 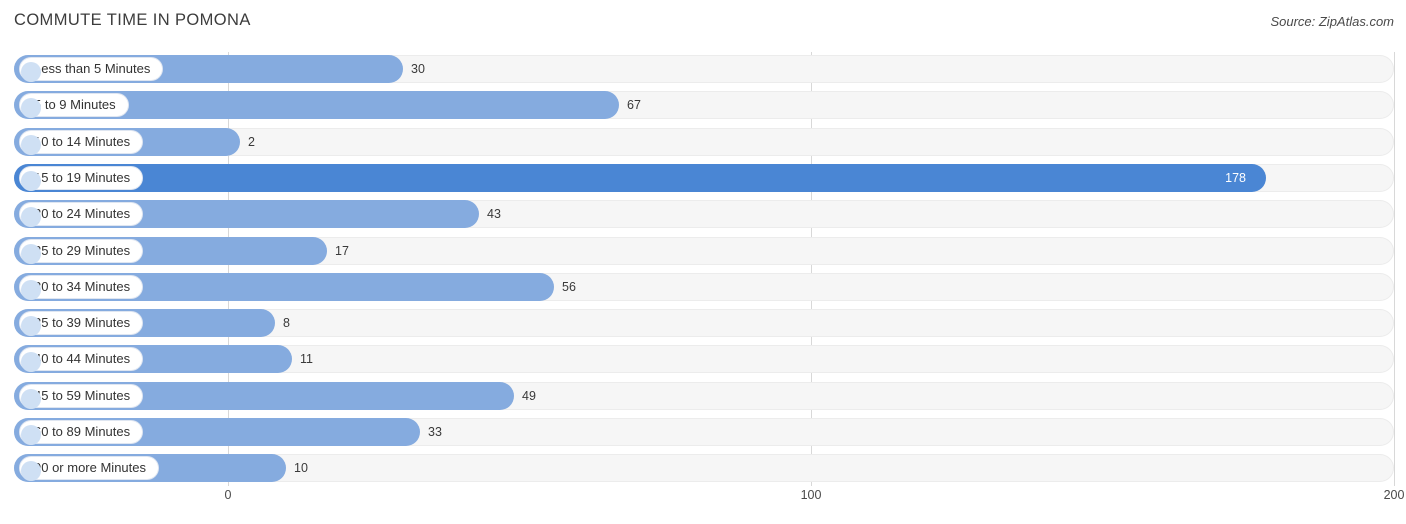 I want to click on category-label: 40 to 44 Minutes, so click(x=81, y=360).